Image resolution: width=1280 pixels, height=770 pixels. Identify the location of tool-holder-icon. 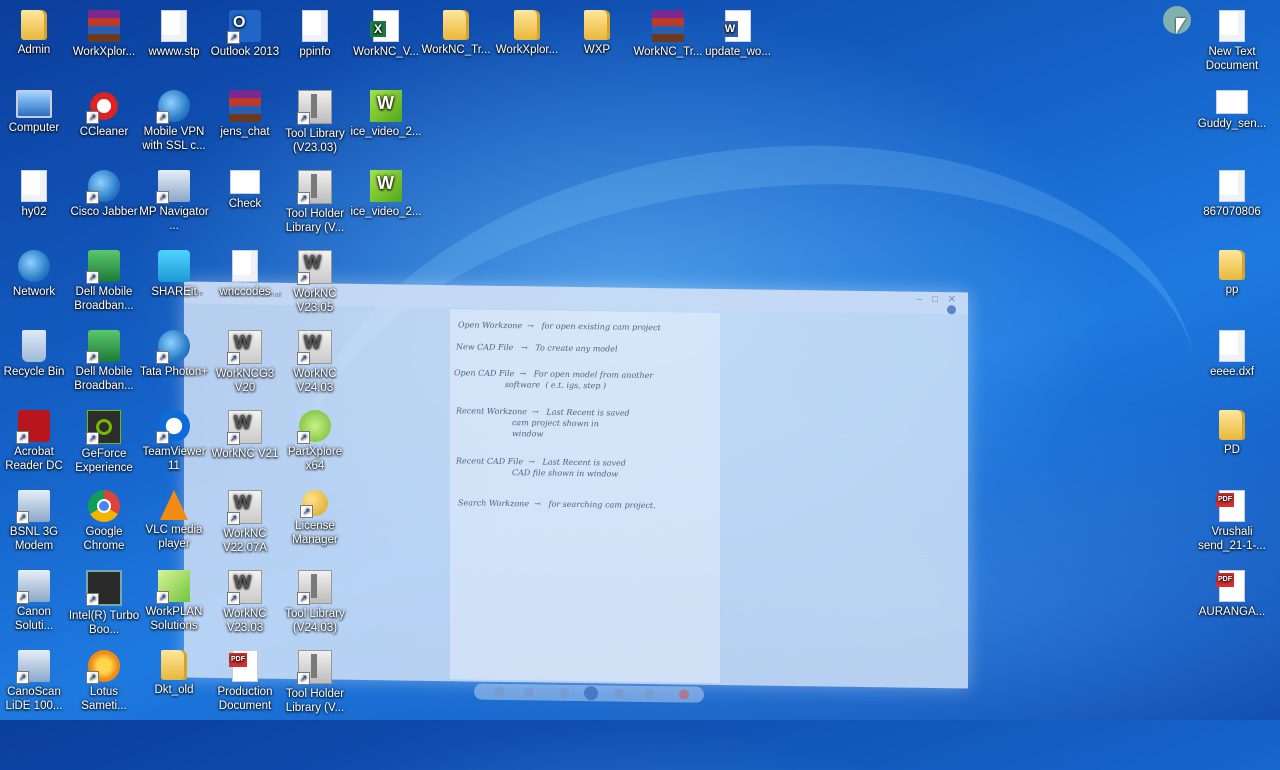
(314, 187).